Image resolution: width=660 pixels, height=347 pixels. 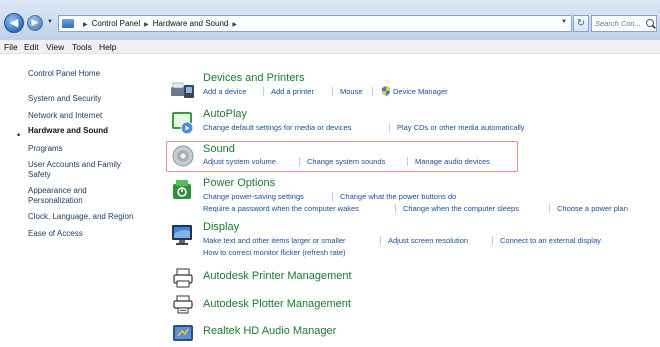 What do you see at coordinates (461, 208) in the screenshot?
I see `change-sleep-time-link: Change when the computer sleeps` at bounding box center [461, 208].